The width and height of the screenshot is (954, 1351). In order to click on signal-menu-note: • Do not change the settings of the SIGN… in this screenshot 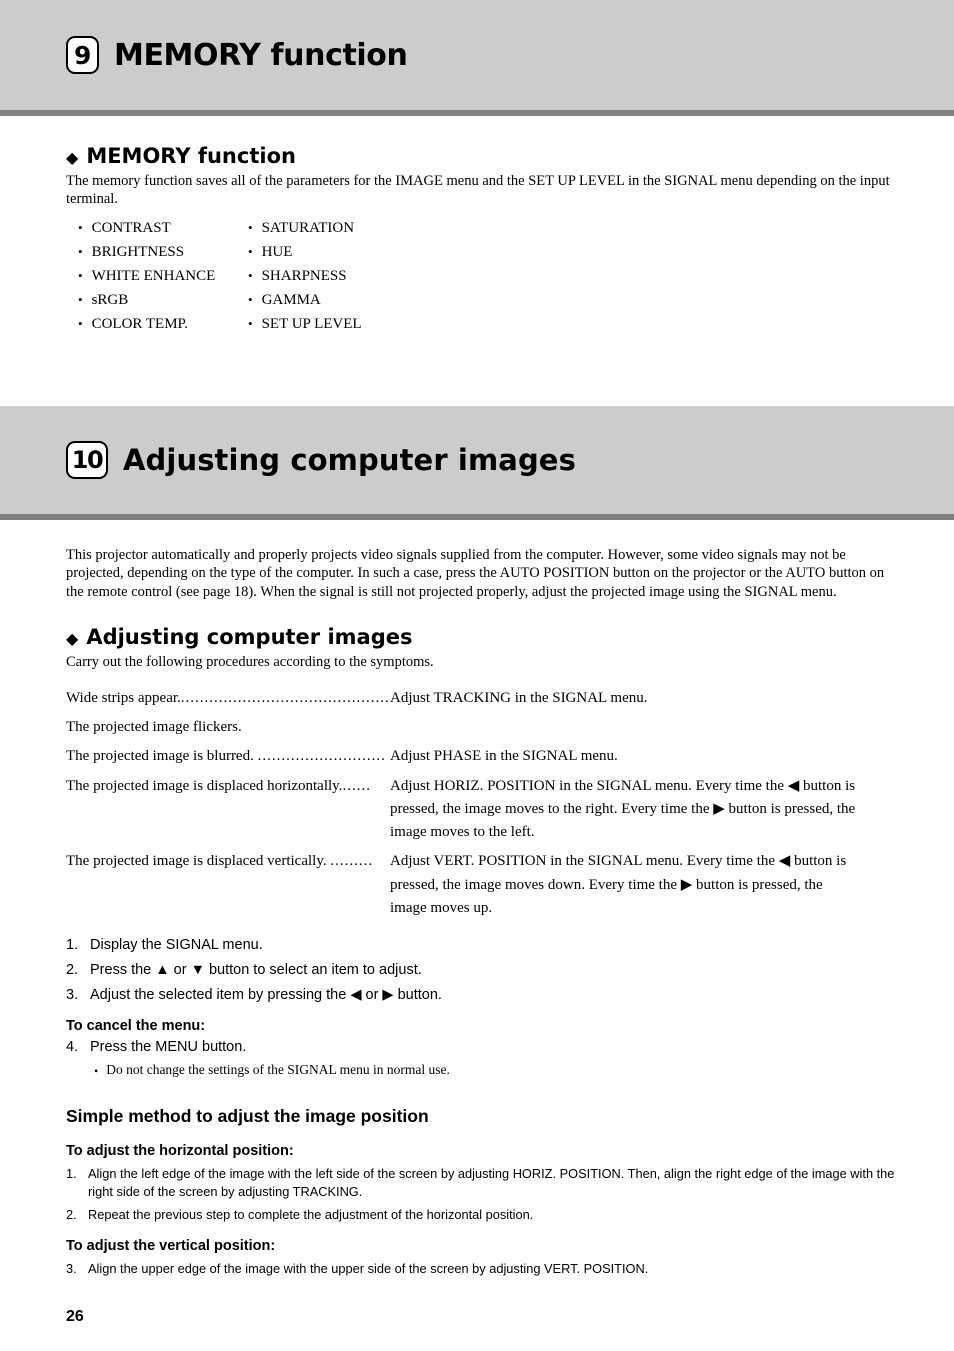, I will do `click(496, 1071)`.